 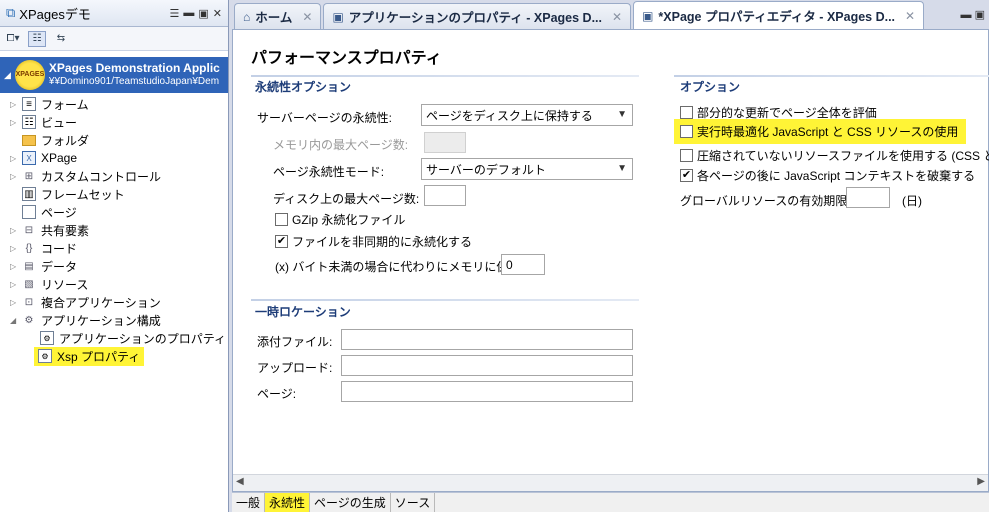 I want to click on expiry-input, so click(x=868, y=197).